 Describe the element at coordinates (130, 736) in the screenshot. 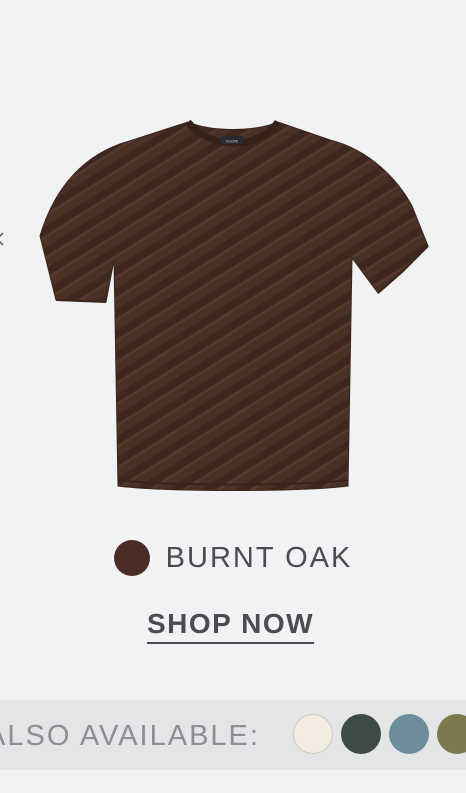

I see `also-available-label: ALSO AVAILABLE:` at that location.